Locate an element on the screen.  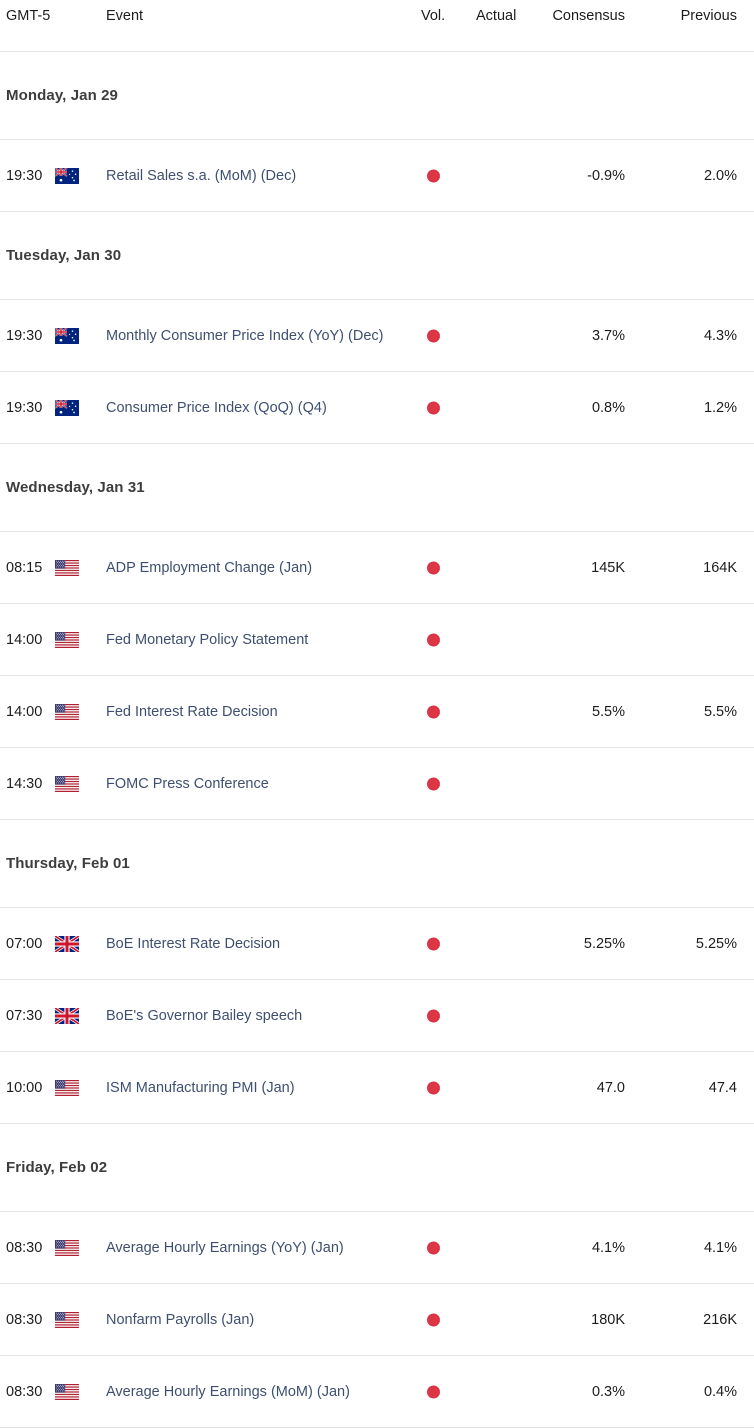
australia-flag is located at coordinates (67, 175).